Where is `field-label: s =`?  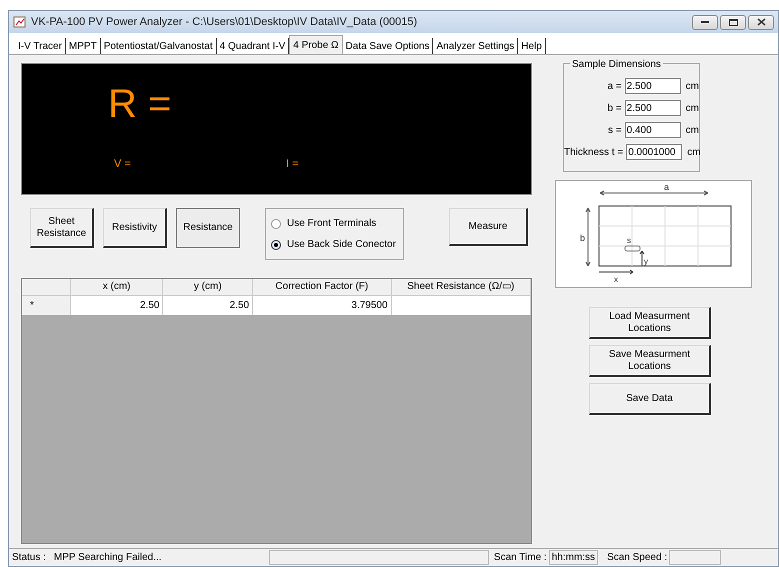 field-label: s = is located at coordinates (615, 131).